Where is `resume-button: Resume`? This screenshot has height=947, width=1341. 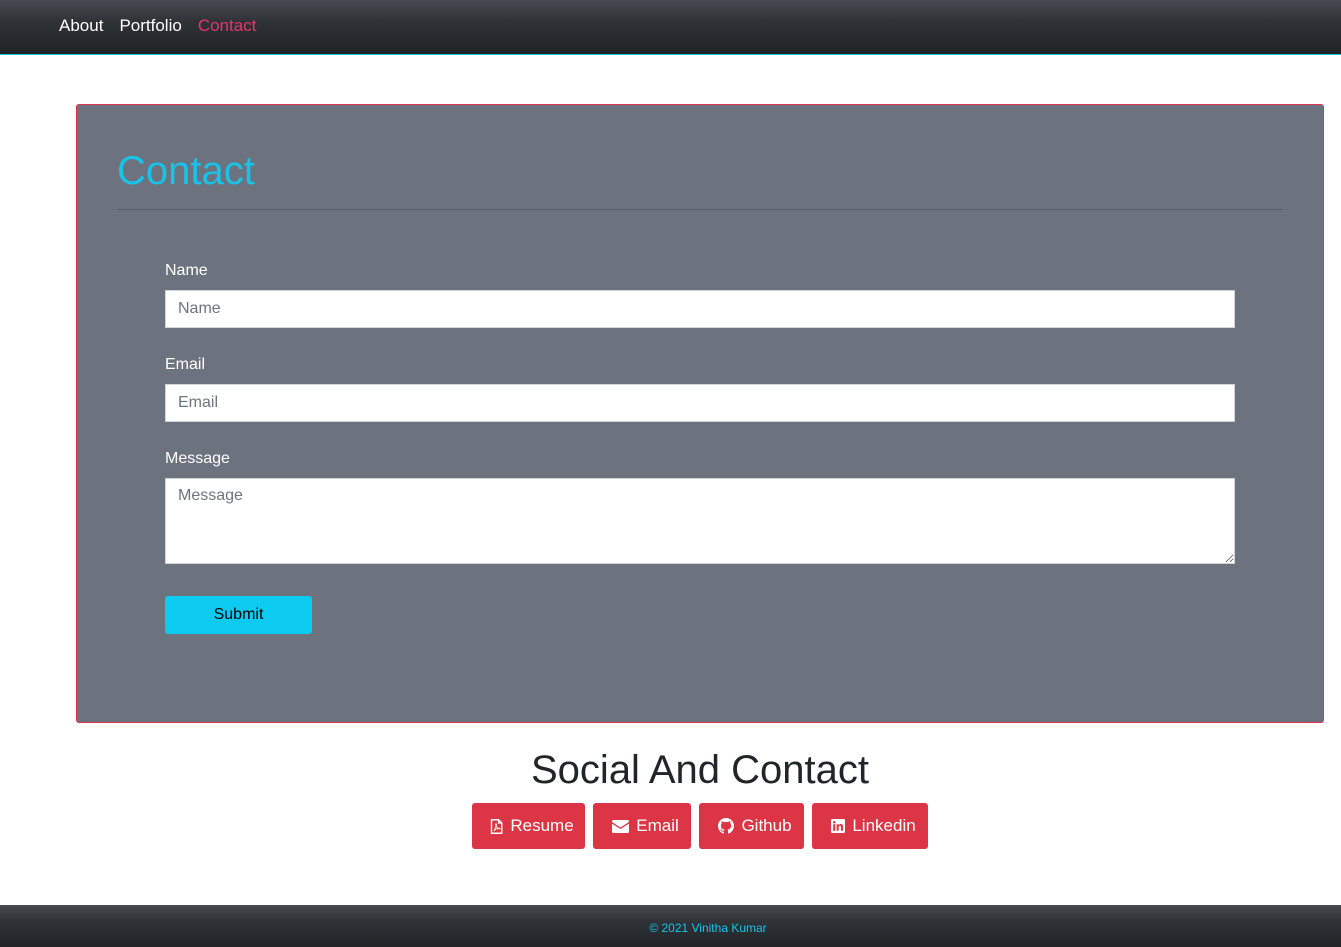
resume-button: Resume is located at coordinates (528, 826).